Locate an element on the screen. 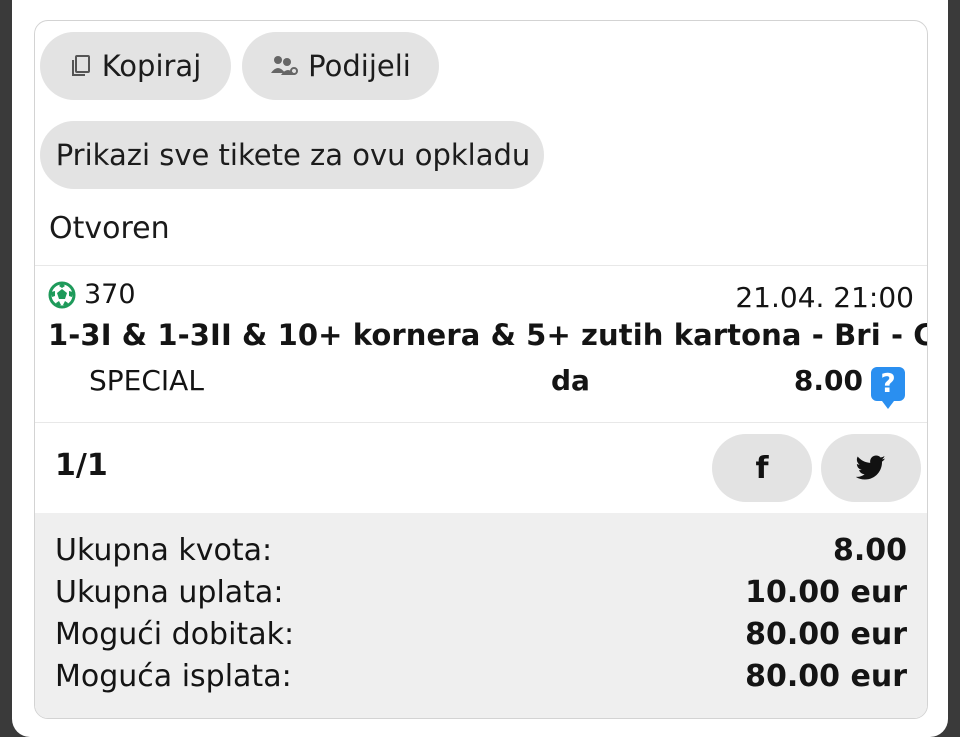  facebook-icon: f is located at coordinates (762, 468).